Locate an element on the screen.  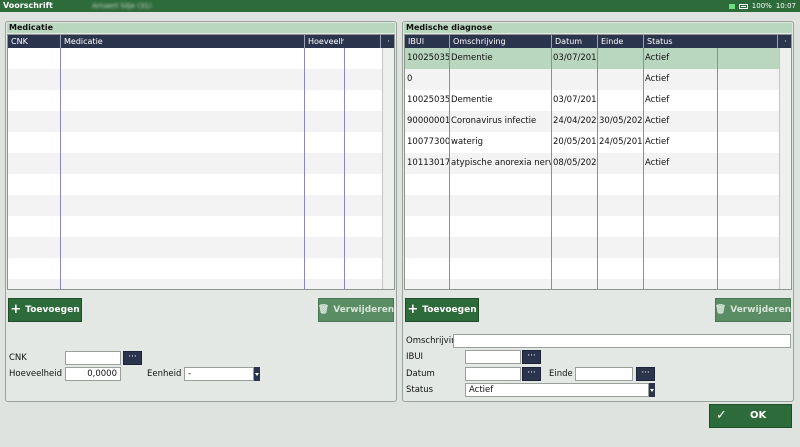
cell-datum: 24/04/2020 is located at coordinates (575, 121).